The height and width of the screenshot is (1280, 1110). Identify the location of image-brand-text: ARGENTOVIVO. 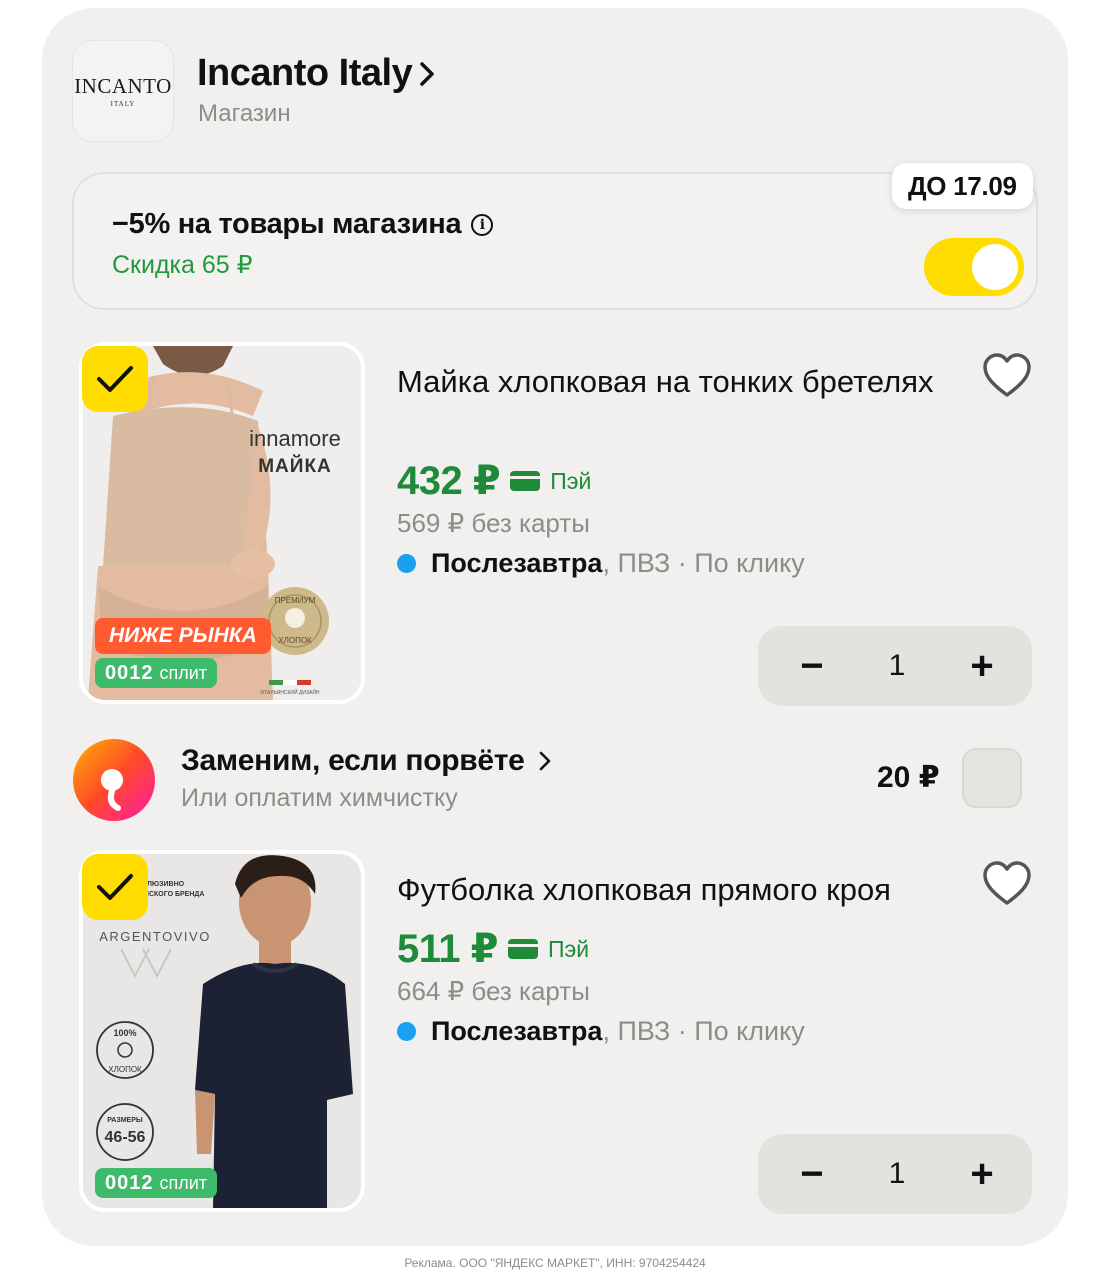
(155, 936).